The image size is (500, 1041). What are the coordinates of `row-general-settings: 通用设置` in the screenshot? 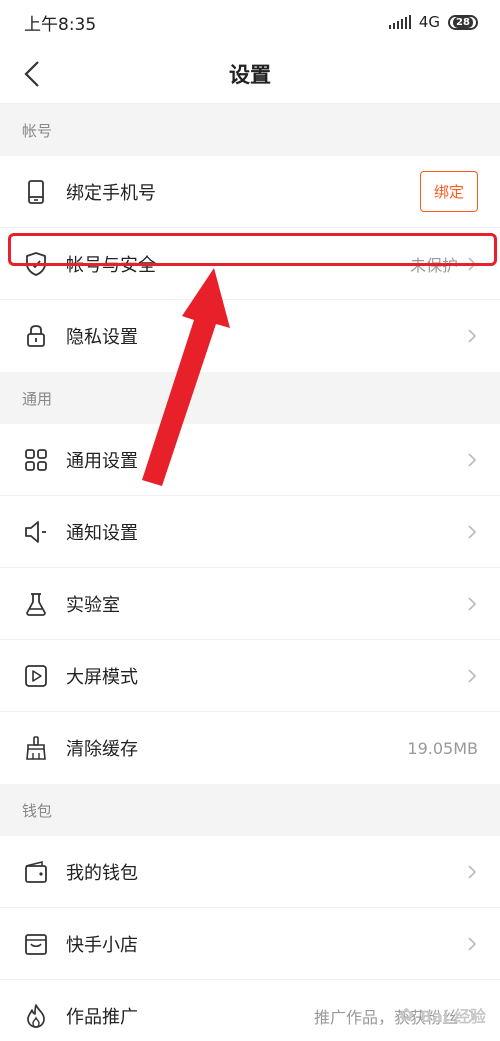 It's located at (250, 460).